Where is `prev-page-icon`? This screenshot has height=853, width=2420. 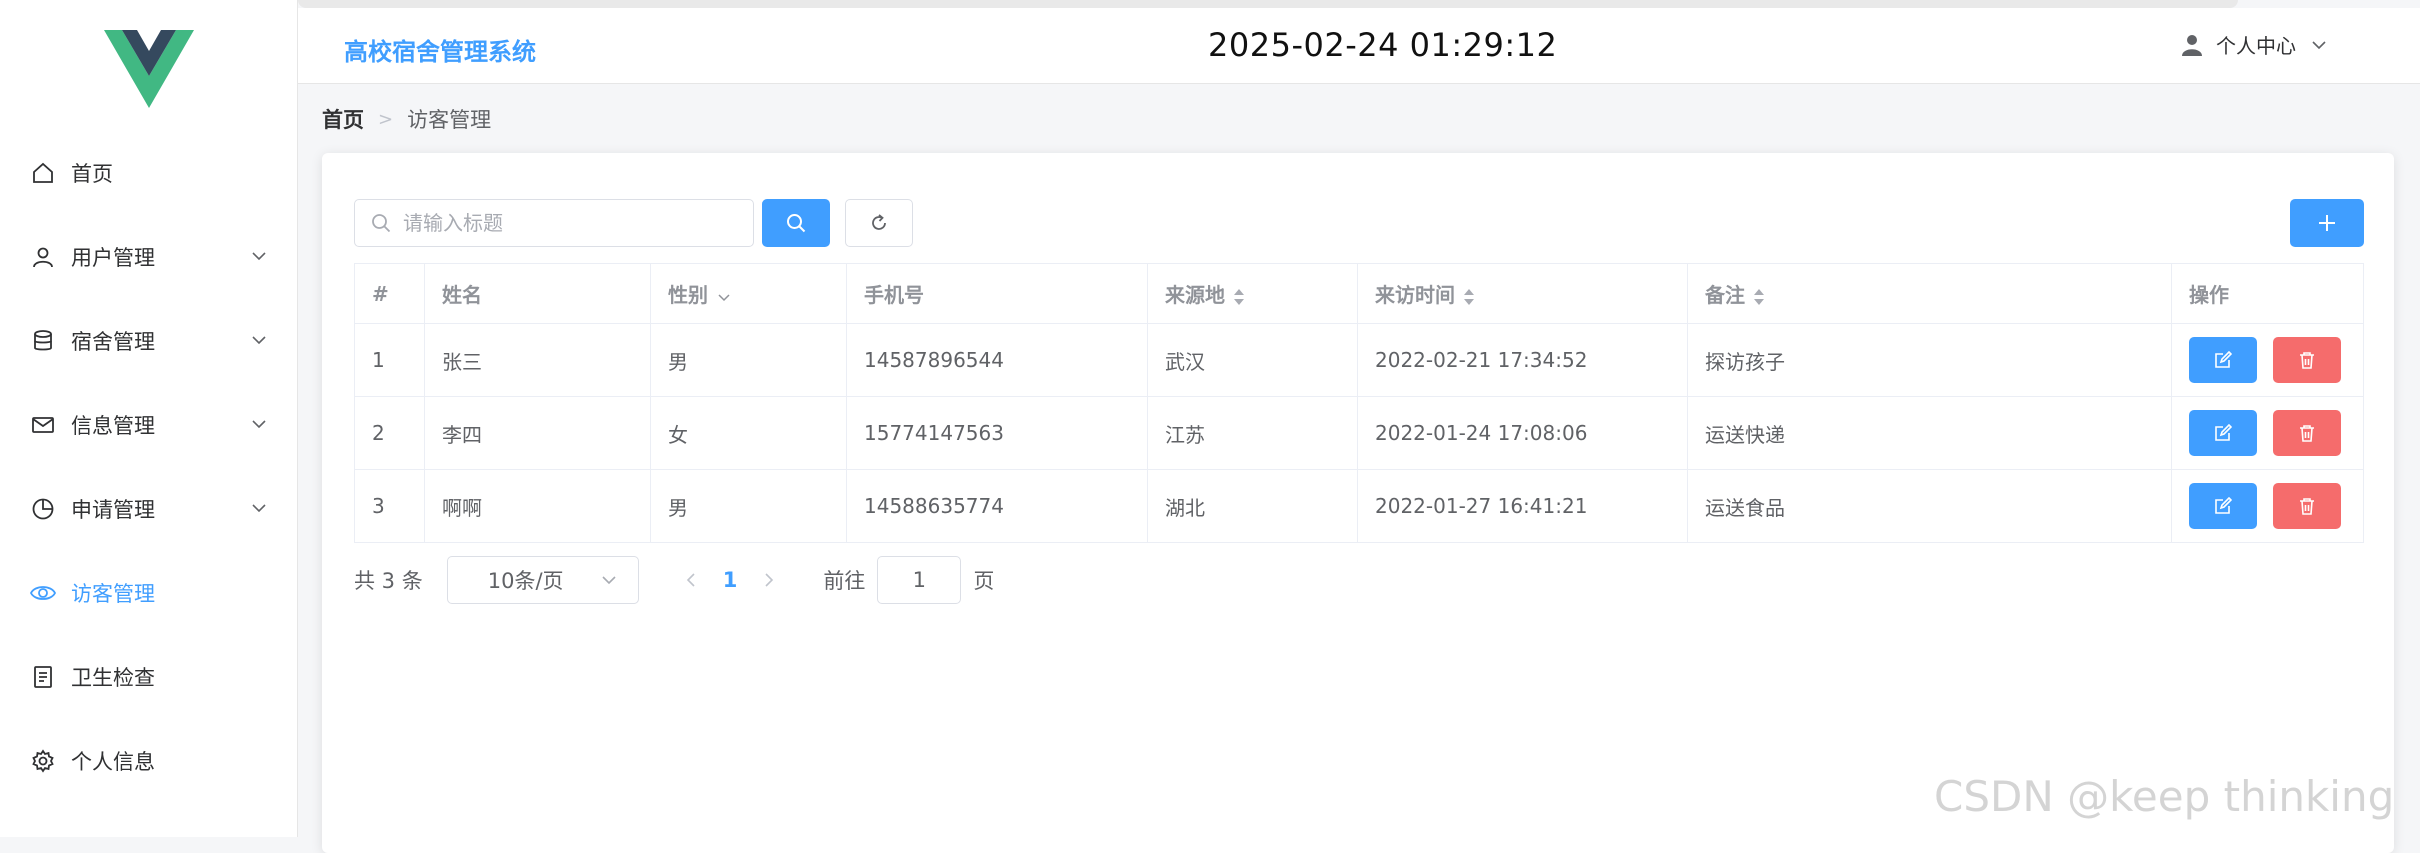 prev-page-icon is located at coordinates (691, 580).